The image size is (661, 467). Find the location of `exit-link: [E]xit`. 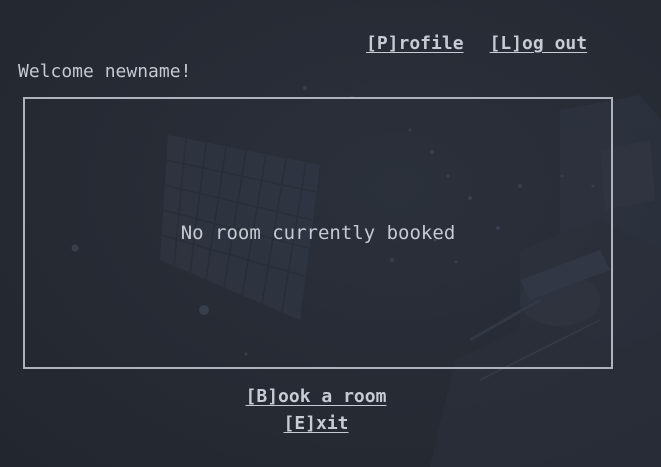

exit-link: [E]xit is located at coordinates (315, 424).